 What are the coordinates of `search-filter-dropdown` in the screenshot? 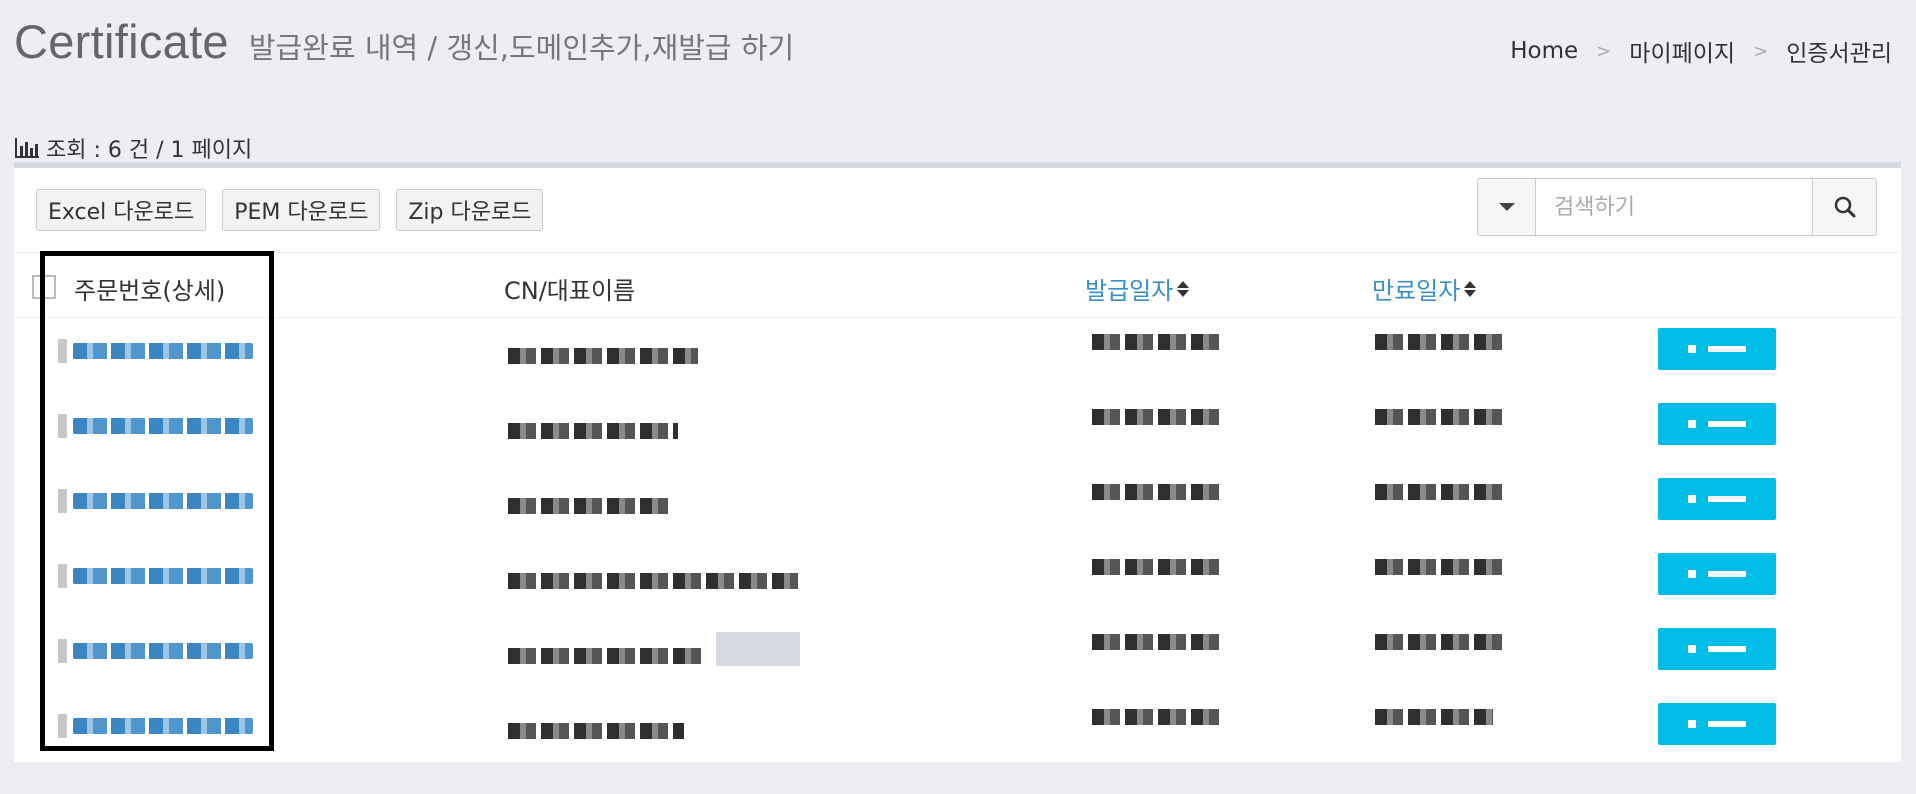 It's located at (1506, 207).